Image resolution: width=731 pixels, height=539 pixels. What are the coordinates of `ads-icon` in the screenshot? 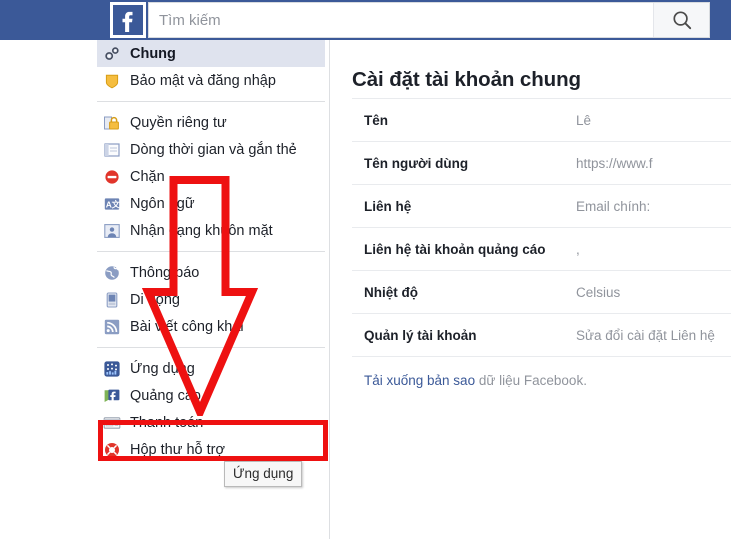 It's located at (112, 396).